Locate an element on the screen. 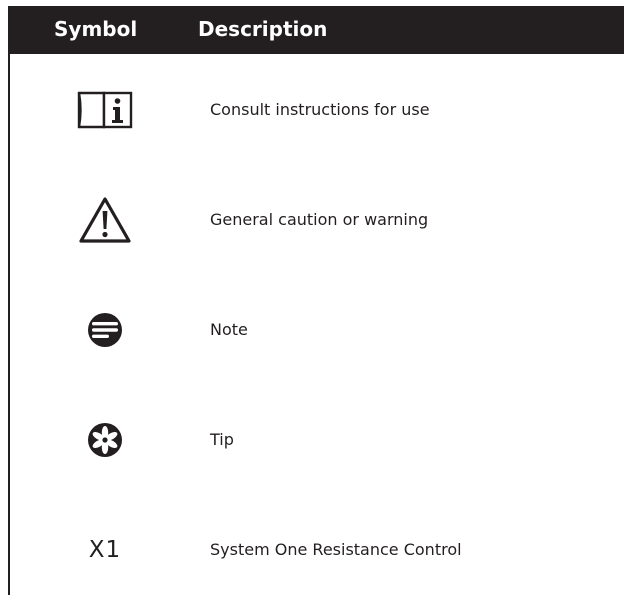 The width and height of the screenshot is (624, 595). x1-symbol: X1 is located at coordinates (105, 550).